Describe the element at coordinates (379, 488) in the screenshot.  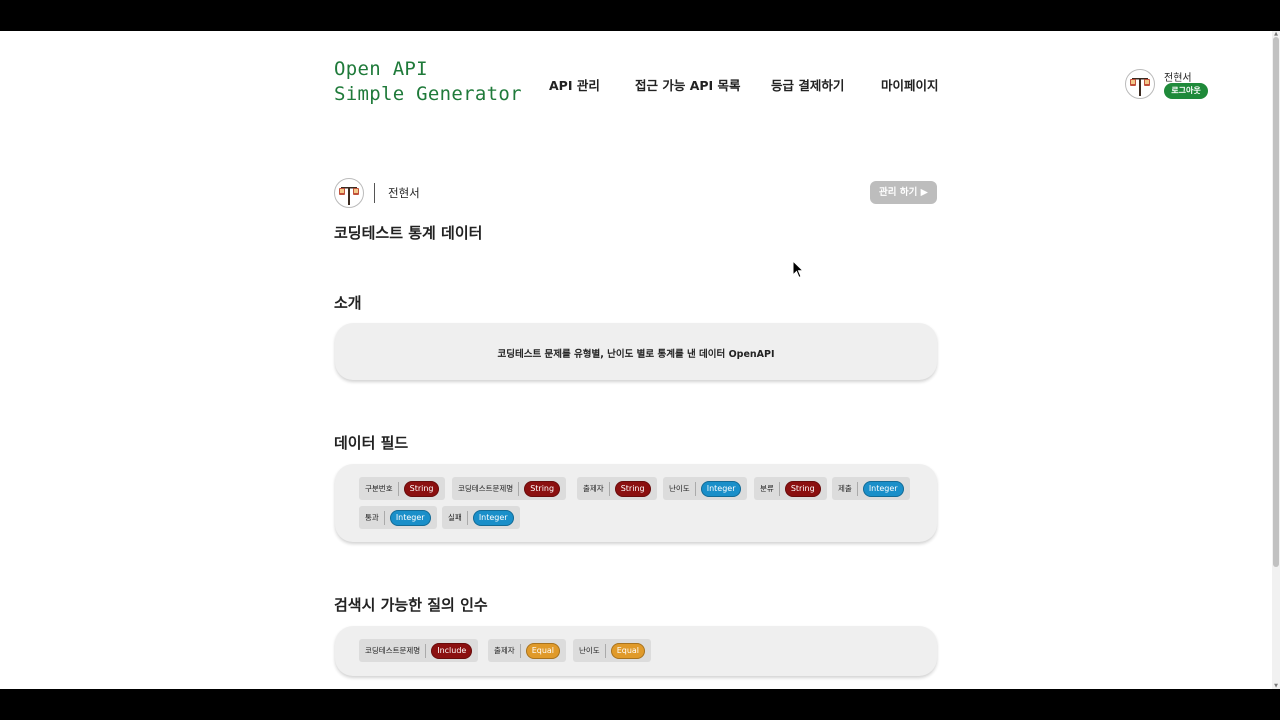
I see `field-name: 구분번호` at that location.